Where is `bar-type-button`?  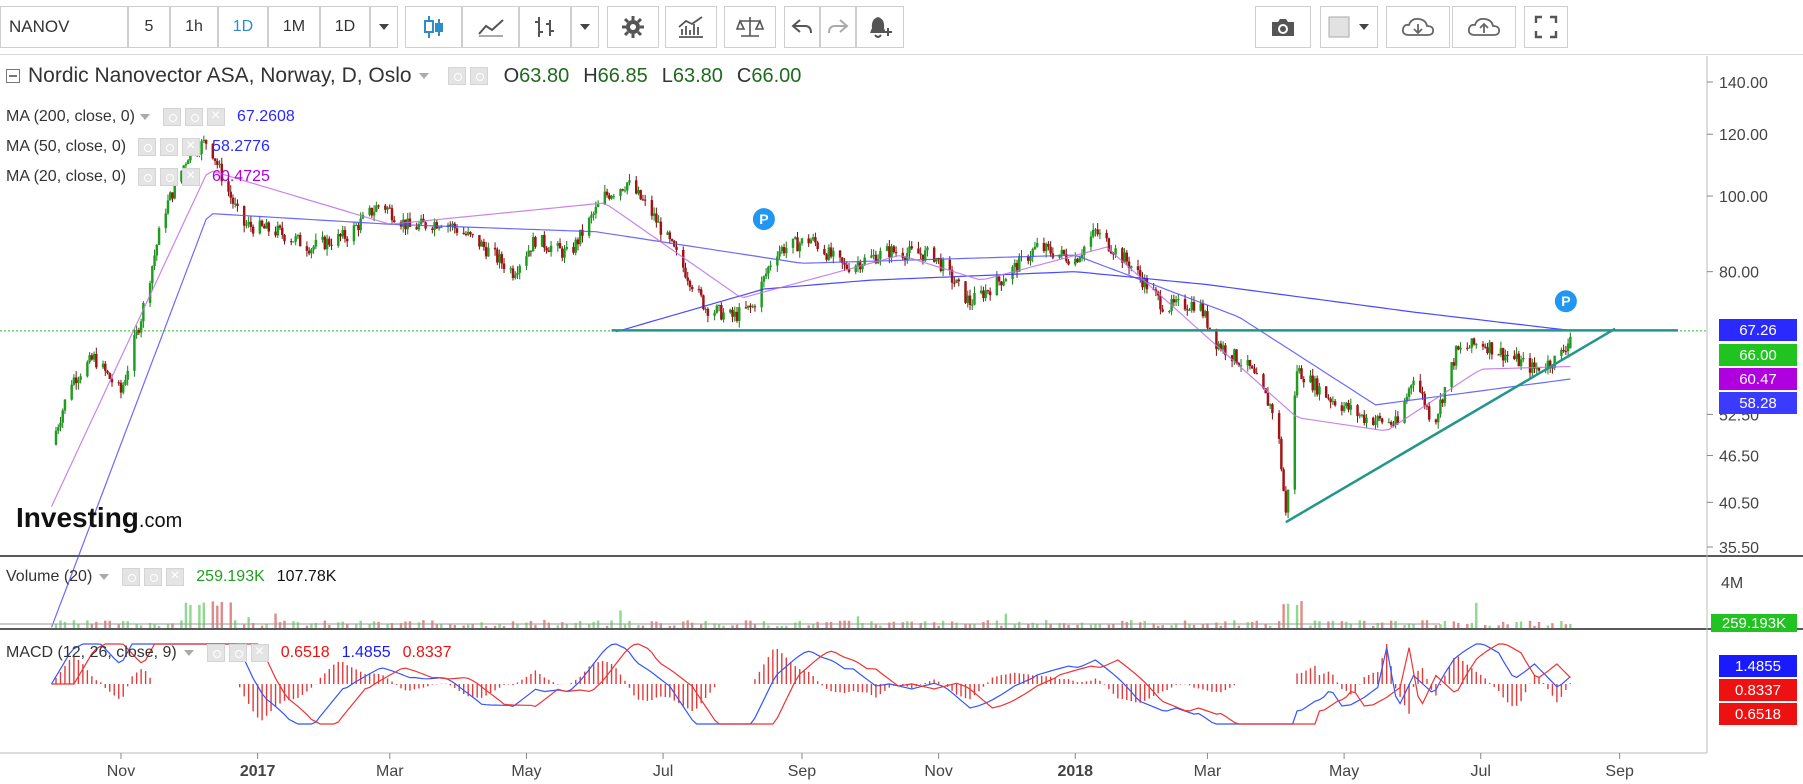 bar-type-button is located at coordinates (545, 27).